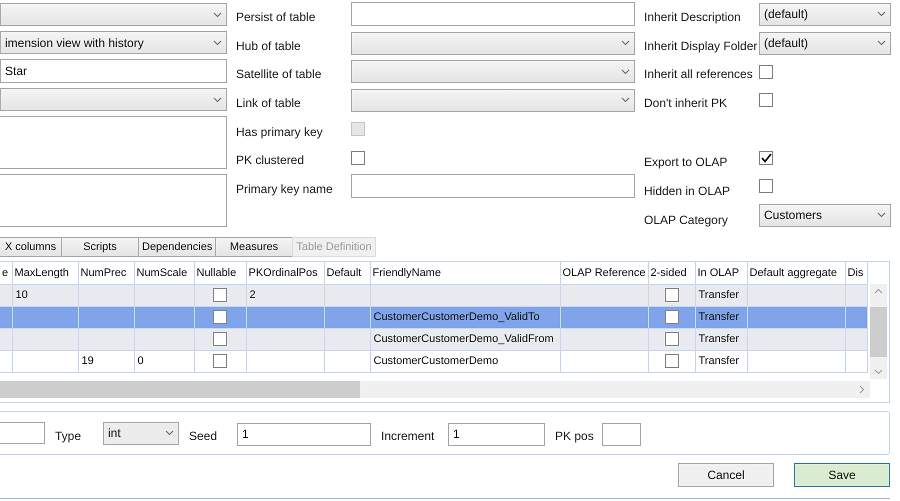  I want to click on column-header: In OLAP, so click(721, 273).